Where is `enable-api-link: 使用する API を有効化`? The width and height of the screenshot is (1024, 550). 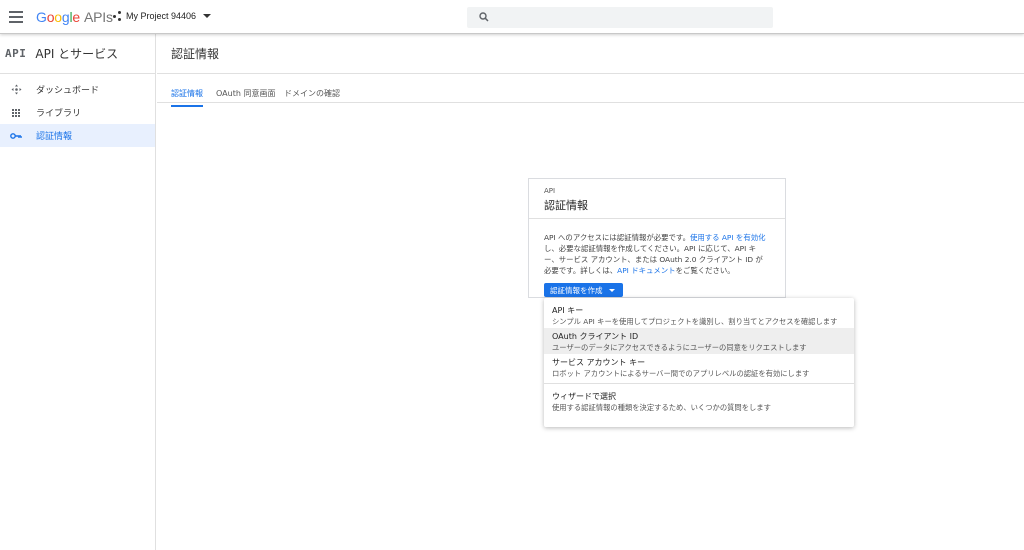
enable-api-link: 使用する API を有効化 is located at coordinates (728, 237).